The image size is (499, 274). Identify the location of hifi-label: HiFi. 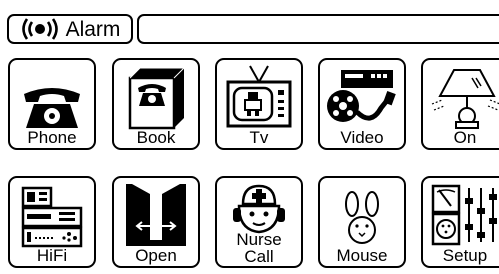
(52, 255).